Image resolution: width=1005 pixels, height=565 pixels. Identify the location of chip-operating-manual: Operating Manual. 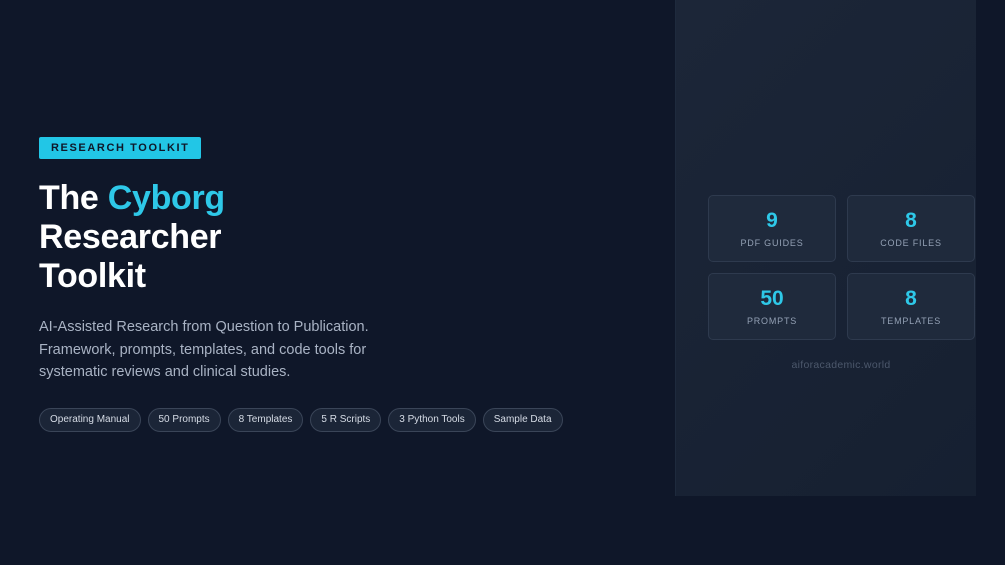
(90, 419).